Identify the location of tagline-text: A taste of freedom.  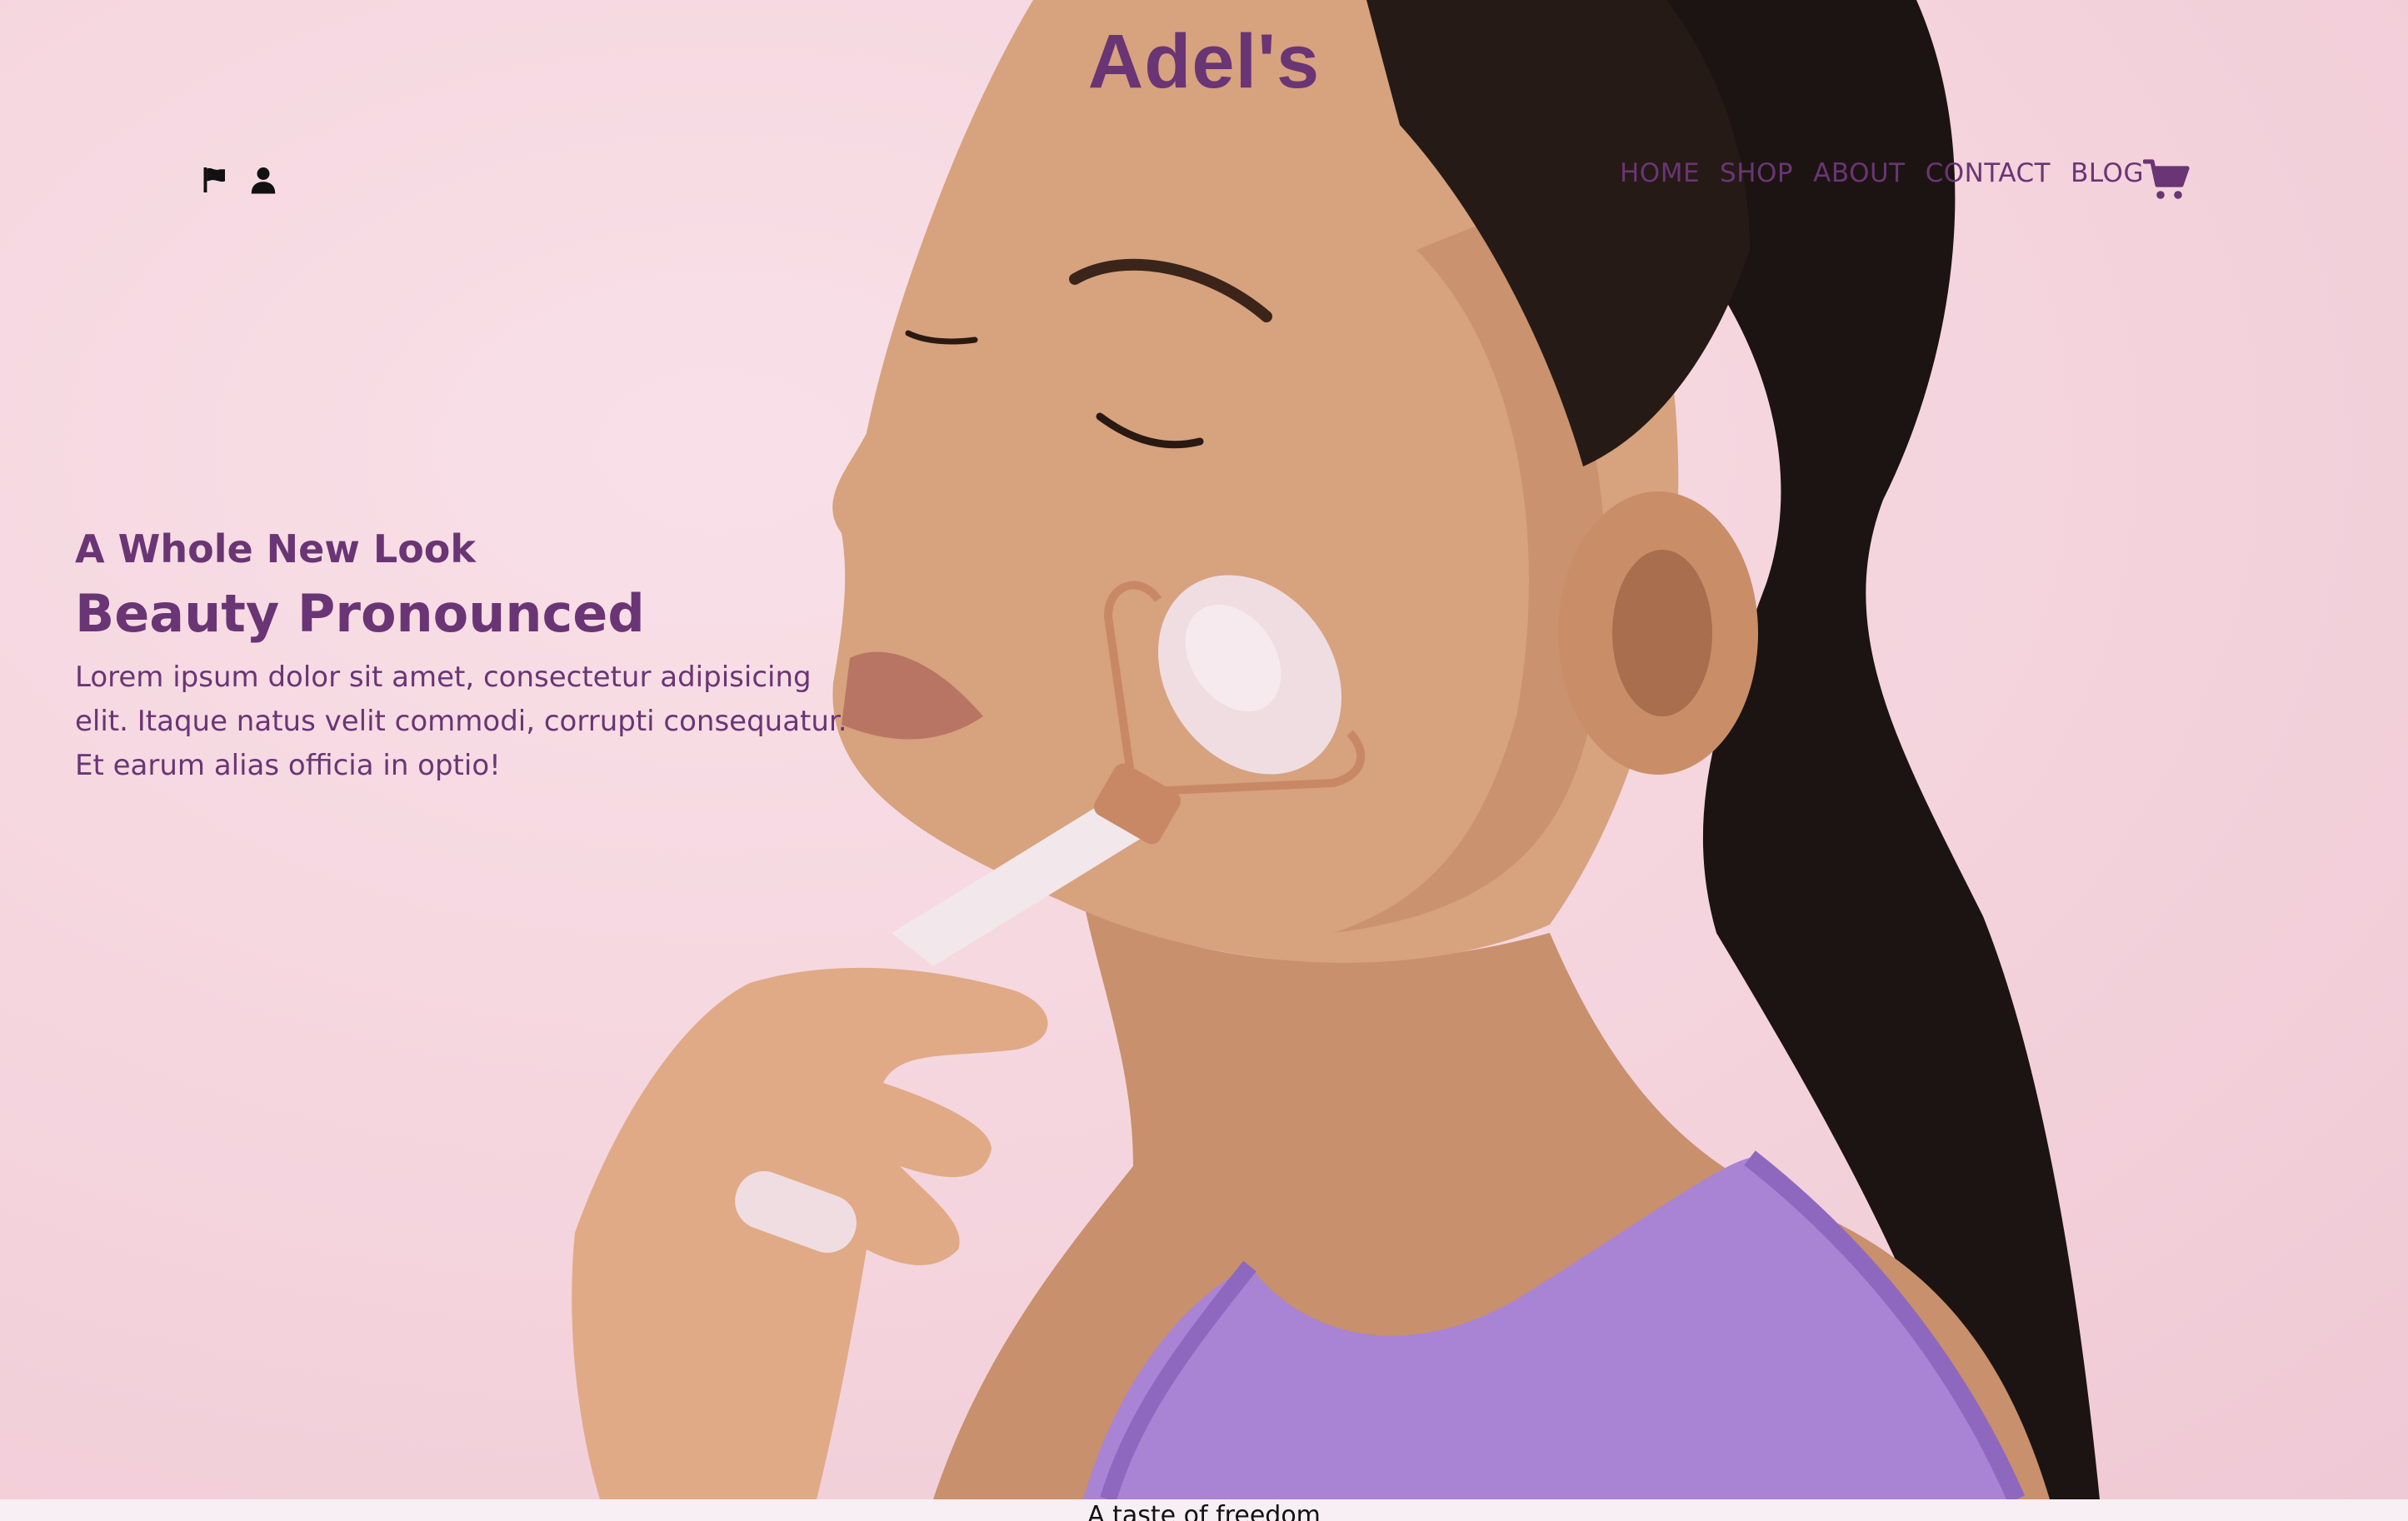
(1204, 1511).